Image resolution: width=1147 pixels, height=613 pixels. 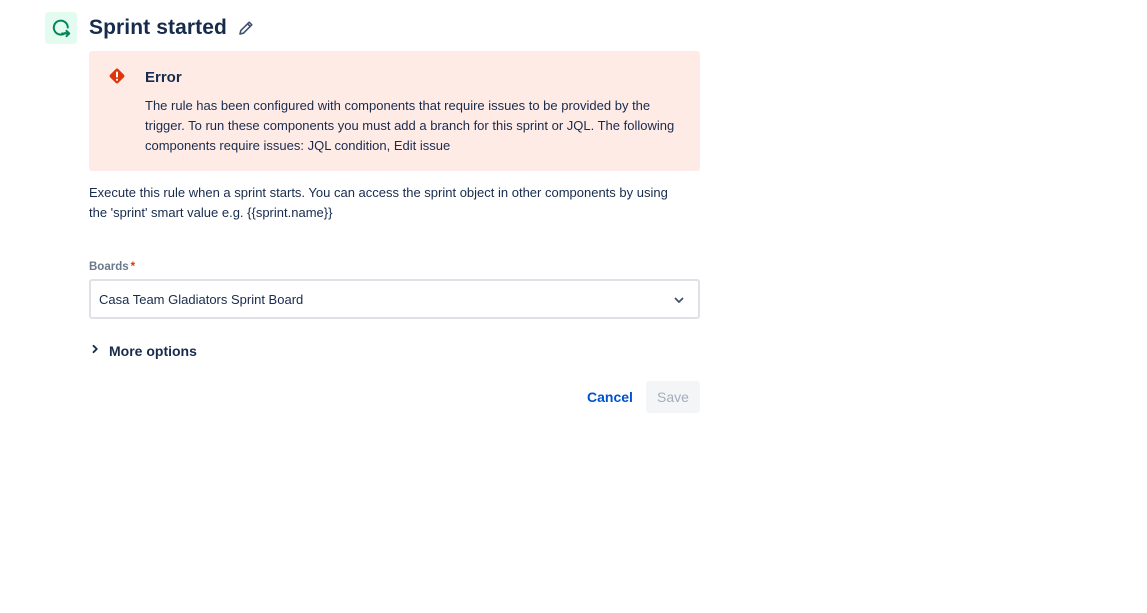 I want to click on more-options-toggle: More options, so click(x=143, y=351).